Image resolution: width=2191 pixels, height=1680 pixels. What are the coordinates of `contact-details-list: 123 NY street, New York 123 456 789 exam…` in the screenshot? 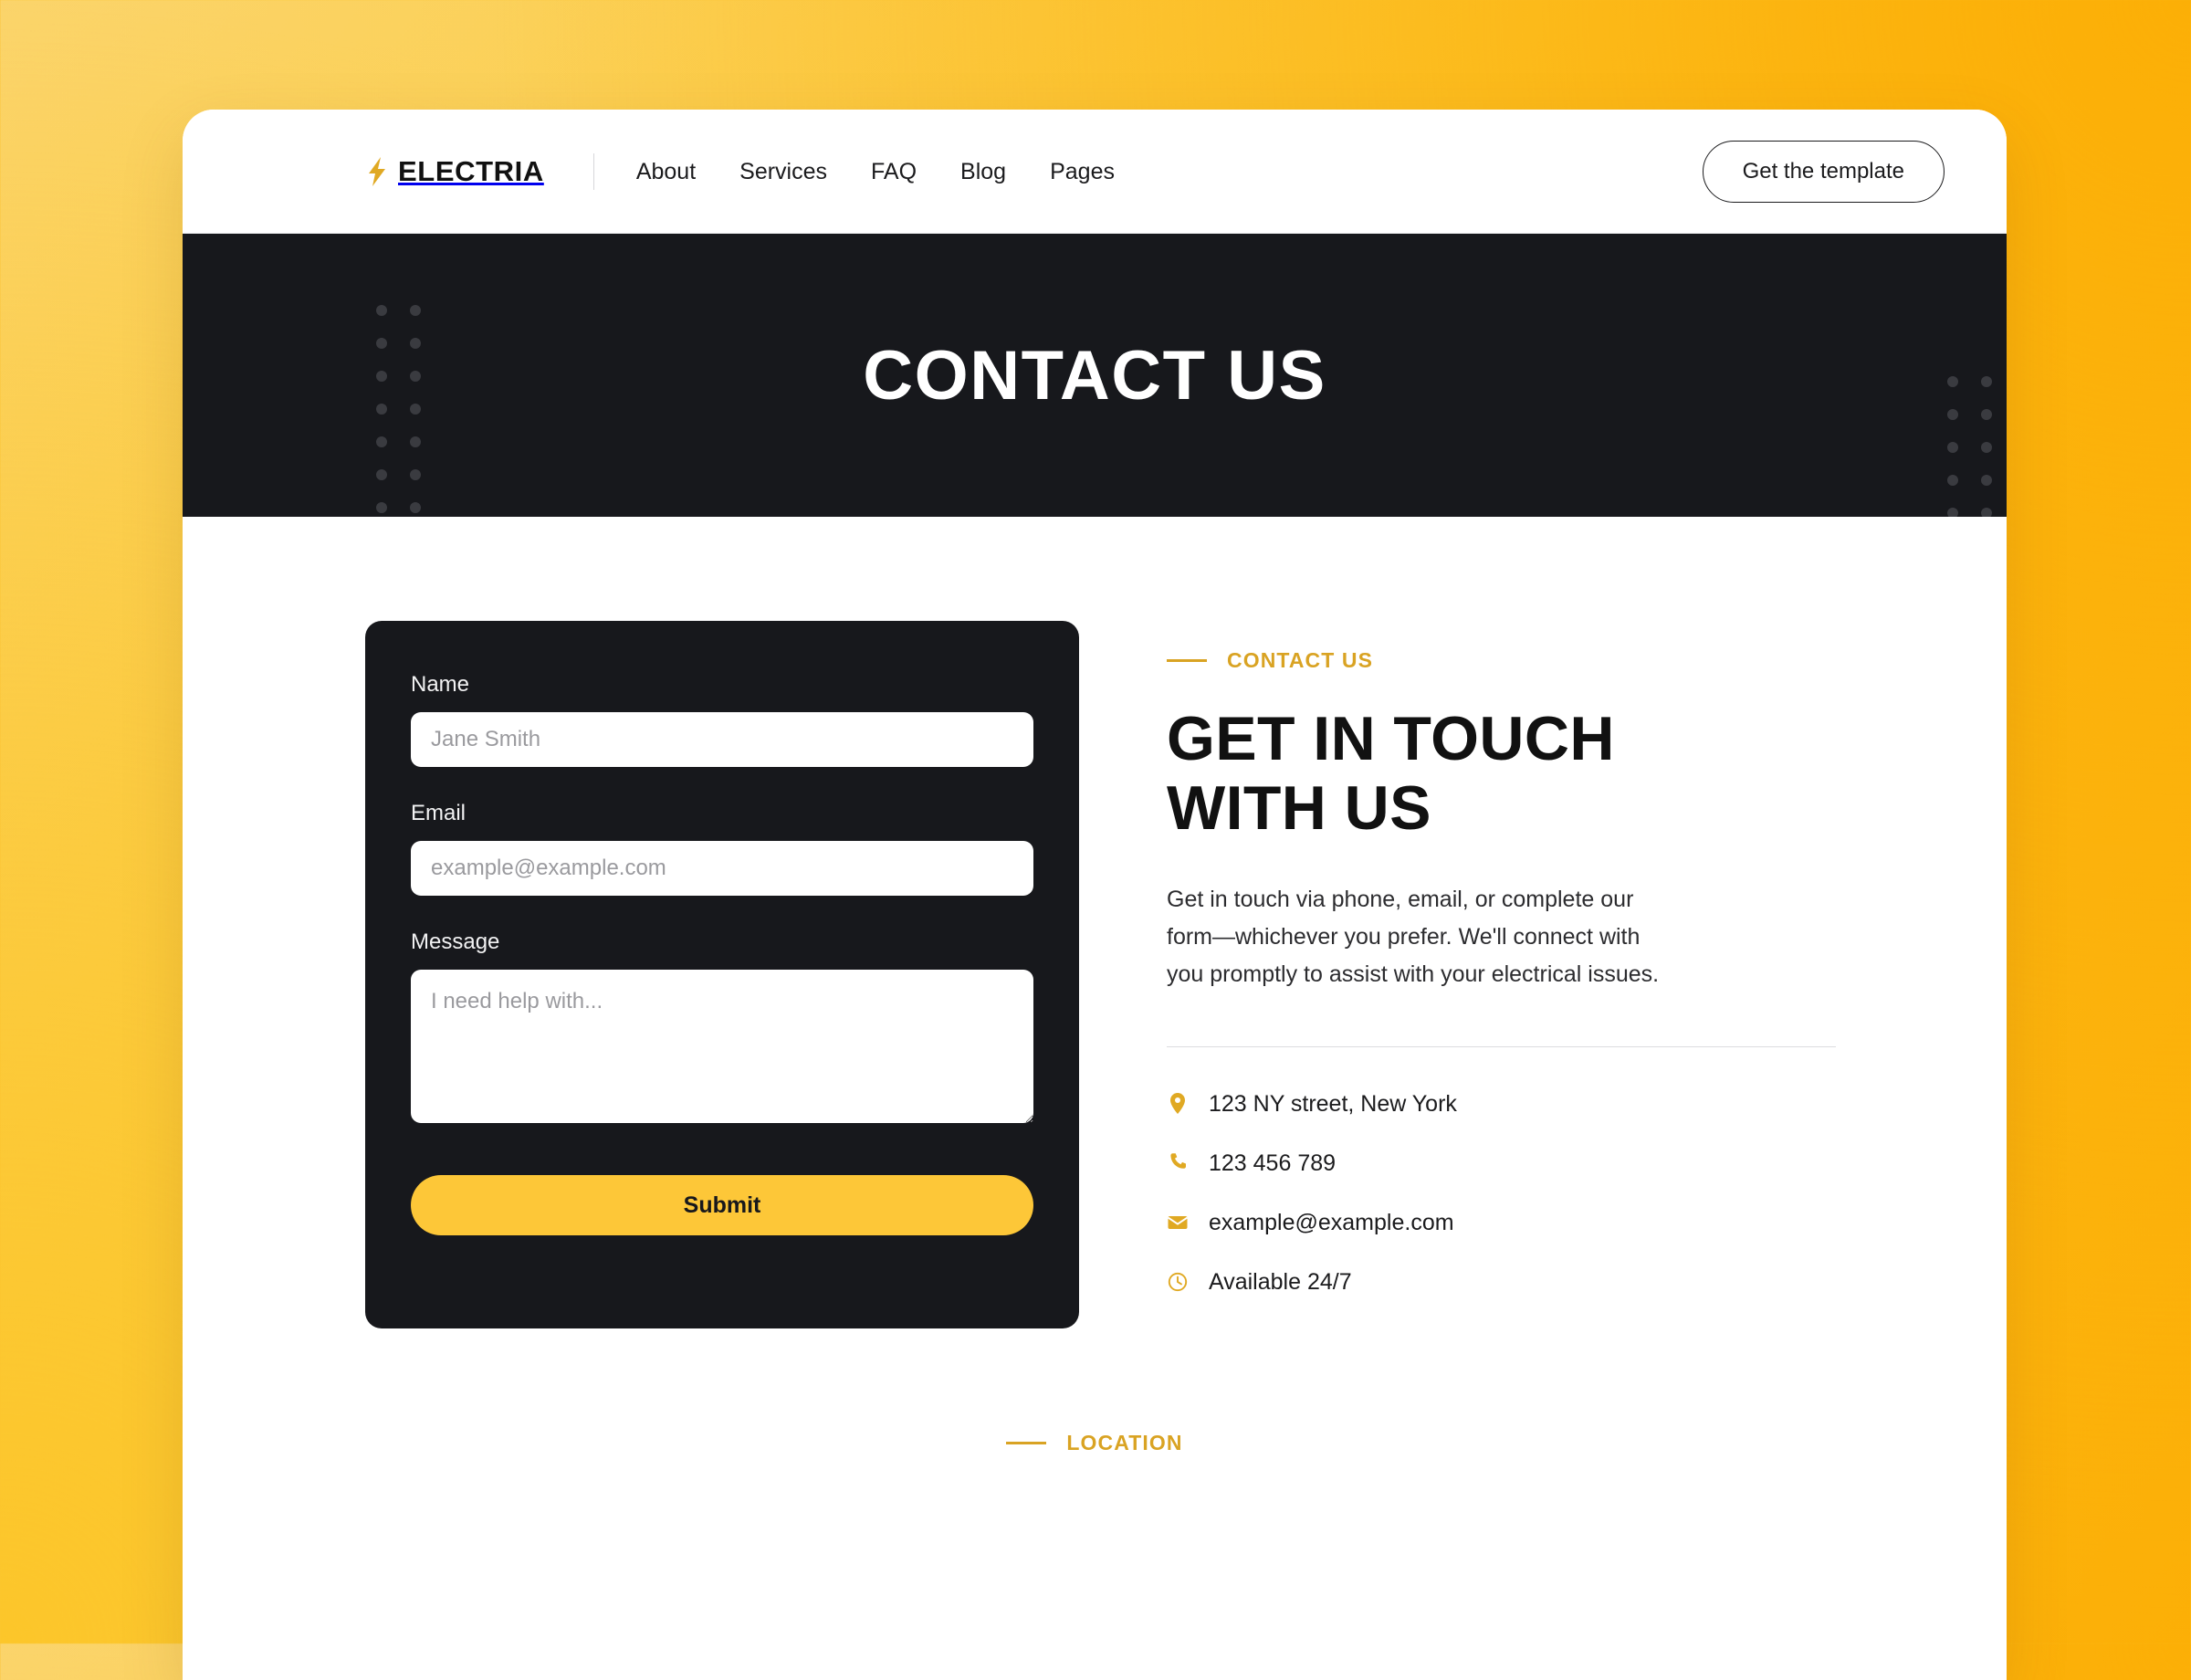 It's located at (1514, 1193).